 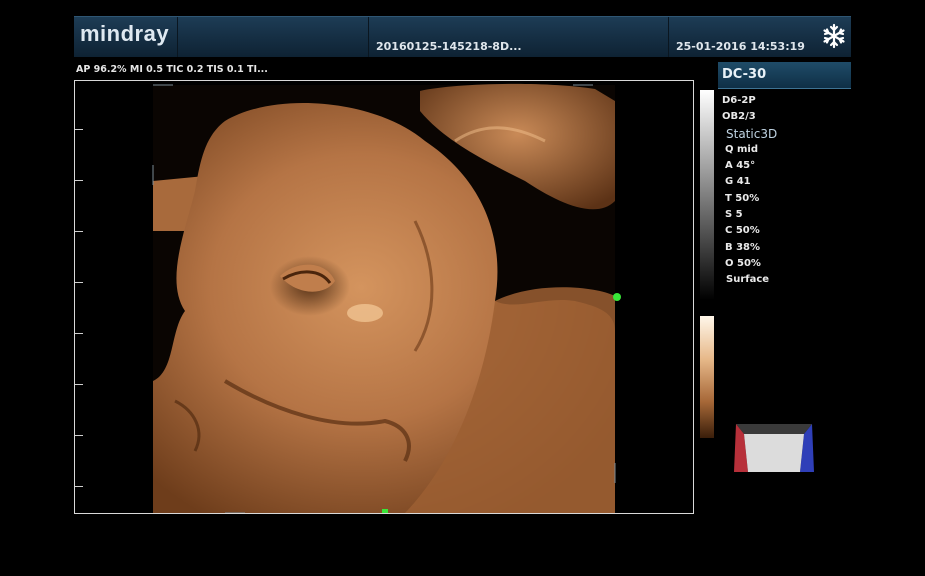 What do you see at coordinates (707, 195) in the screenshot?
I see `grayscale-bar` at bounding box center [707, 195].